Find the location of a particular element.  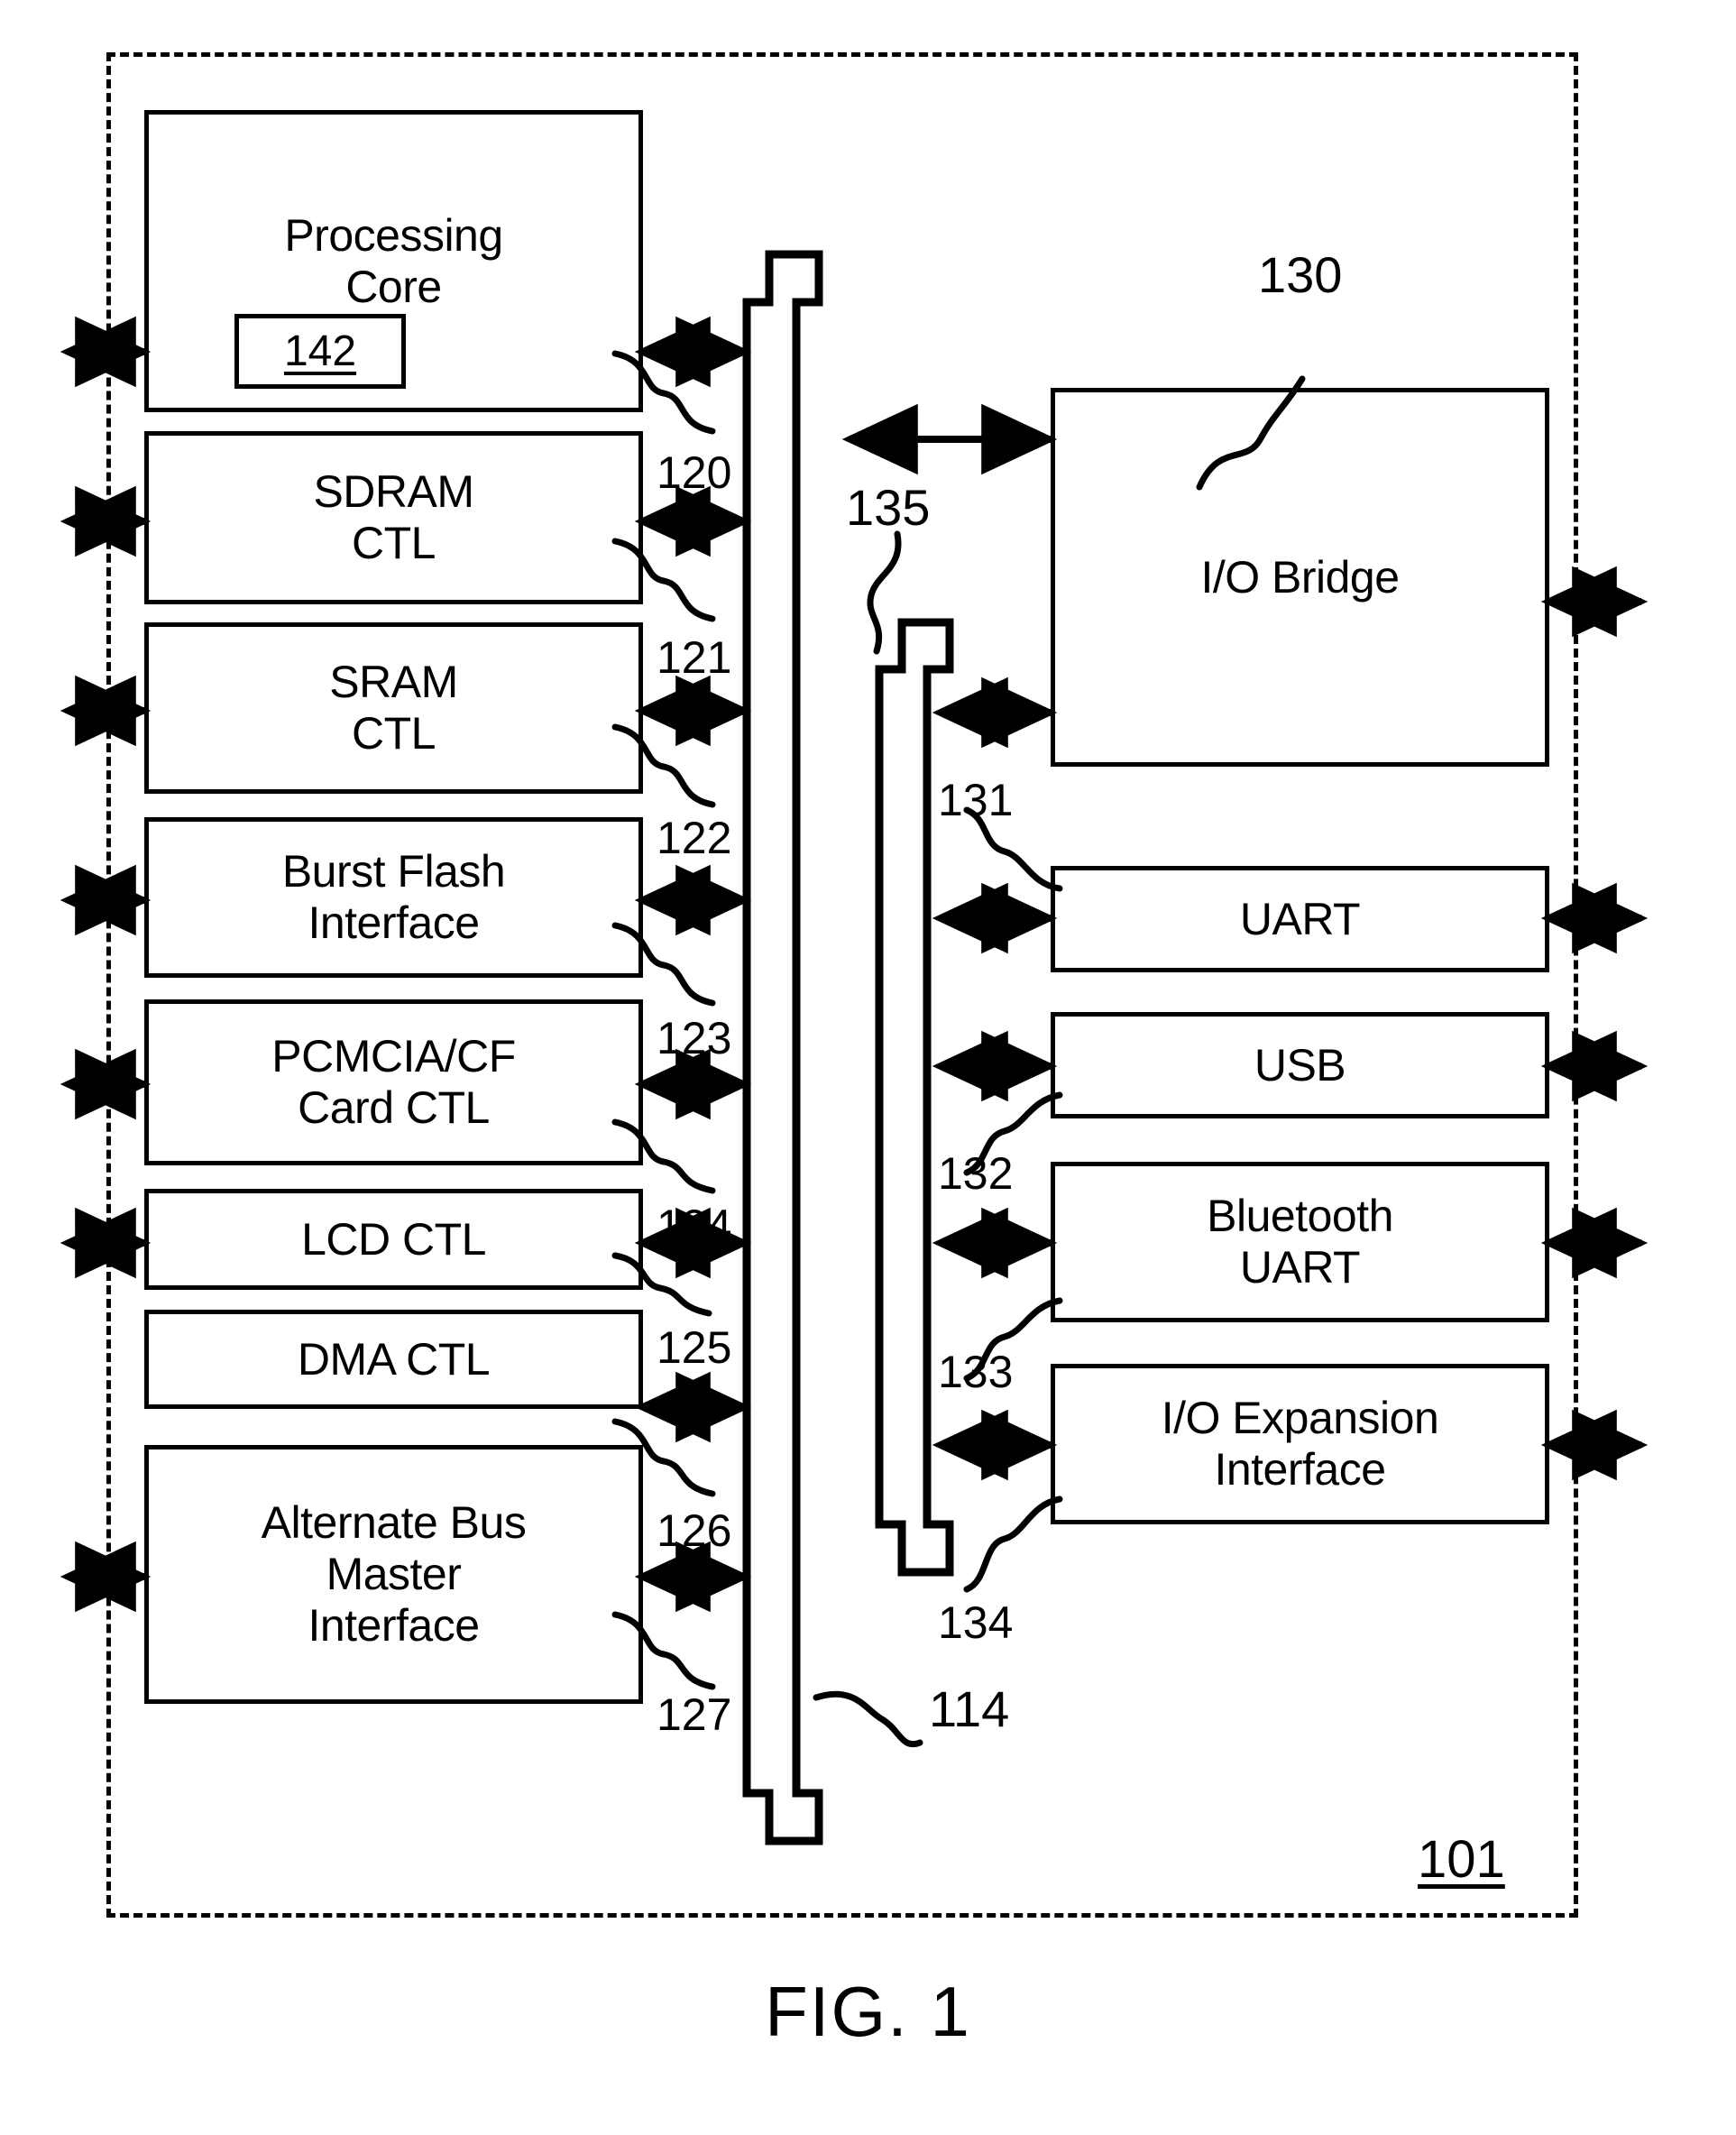

block-io-expansion-interface-label: I/O Expansion Interface is located at coordinates (1300, 1444).